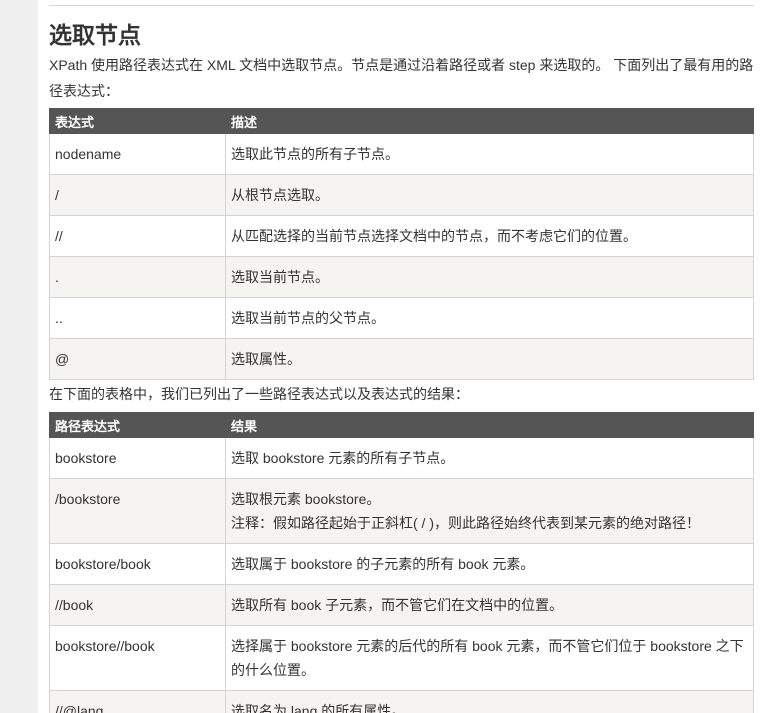 The height and width of the screenshot is (713, 775). I want to click on cell-description: 从匹配选择的当前节点选择文档中的节点，而不考虑它们的位置。, so click(489, 236).